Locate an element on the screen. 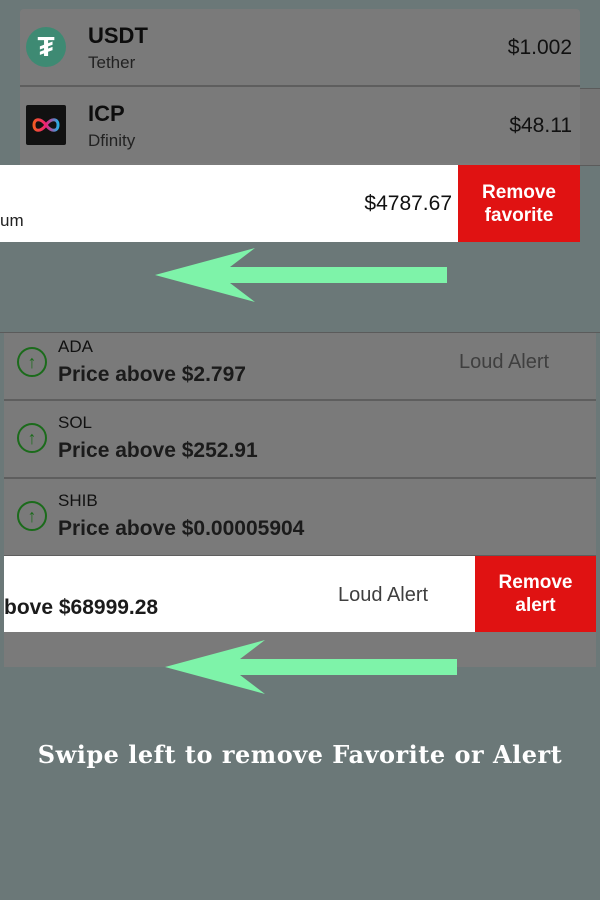 The image size is (600, 900). instruction-caption: Swipe left to remove Favorite or Alert is located at coordinates (300, 754).